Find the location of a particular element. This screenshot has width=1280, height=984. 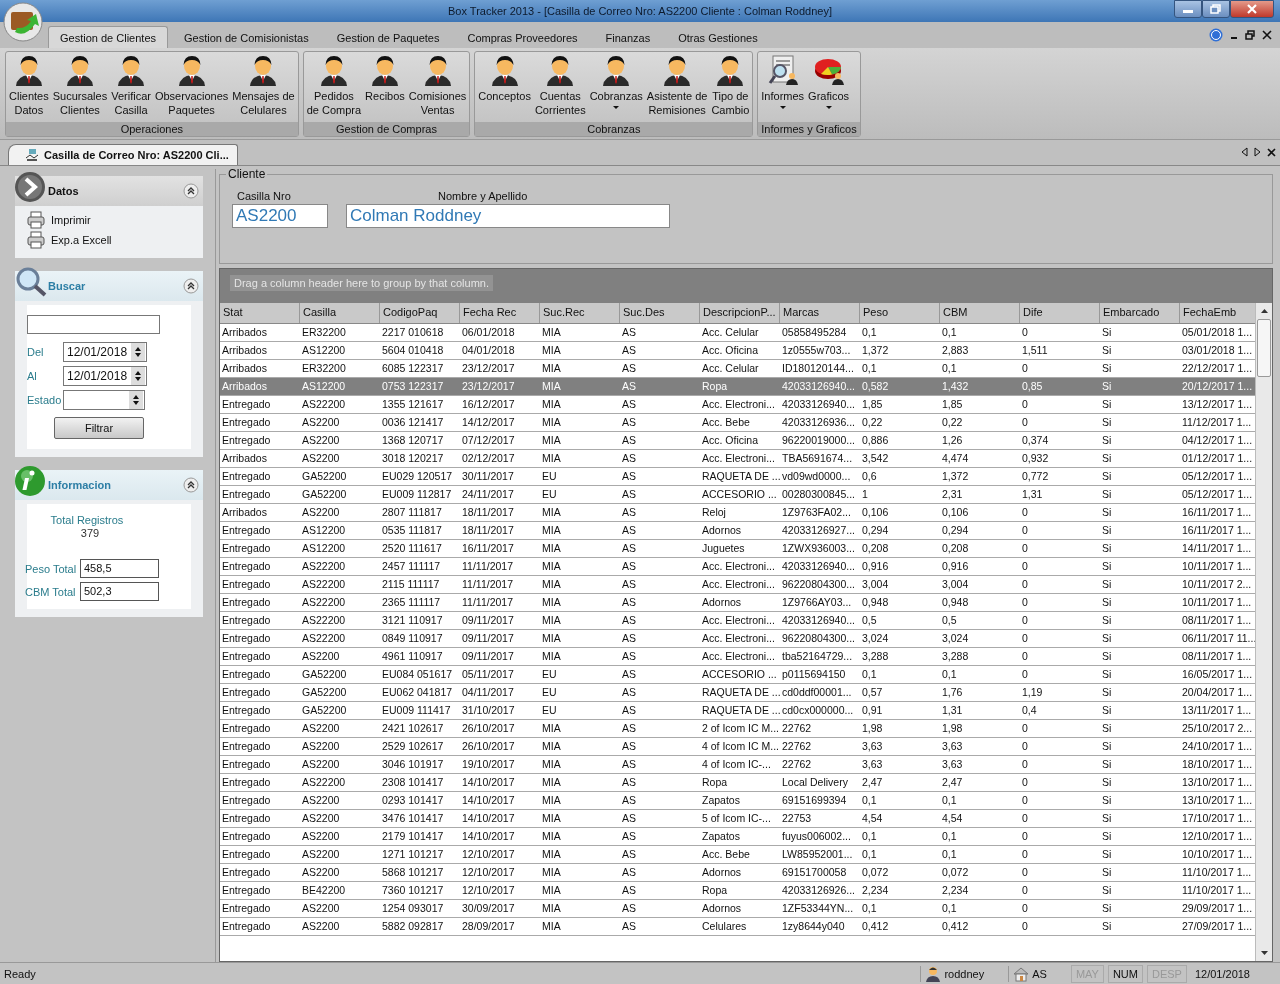

table-cell-text: Arribados is located at coordinates (244, 332).